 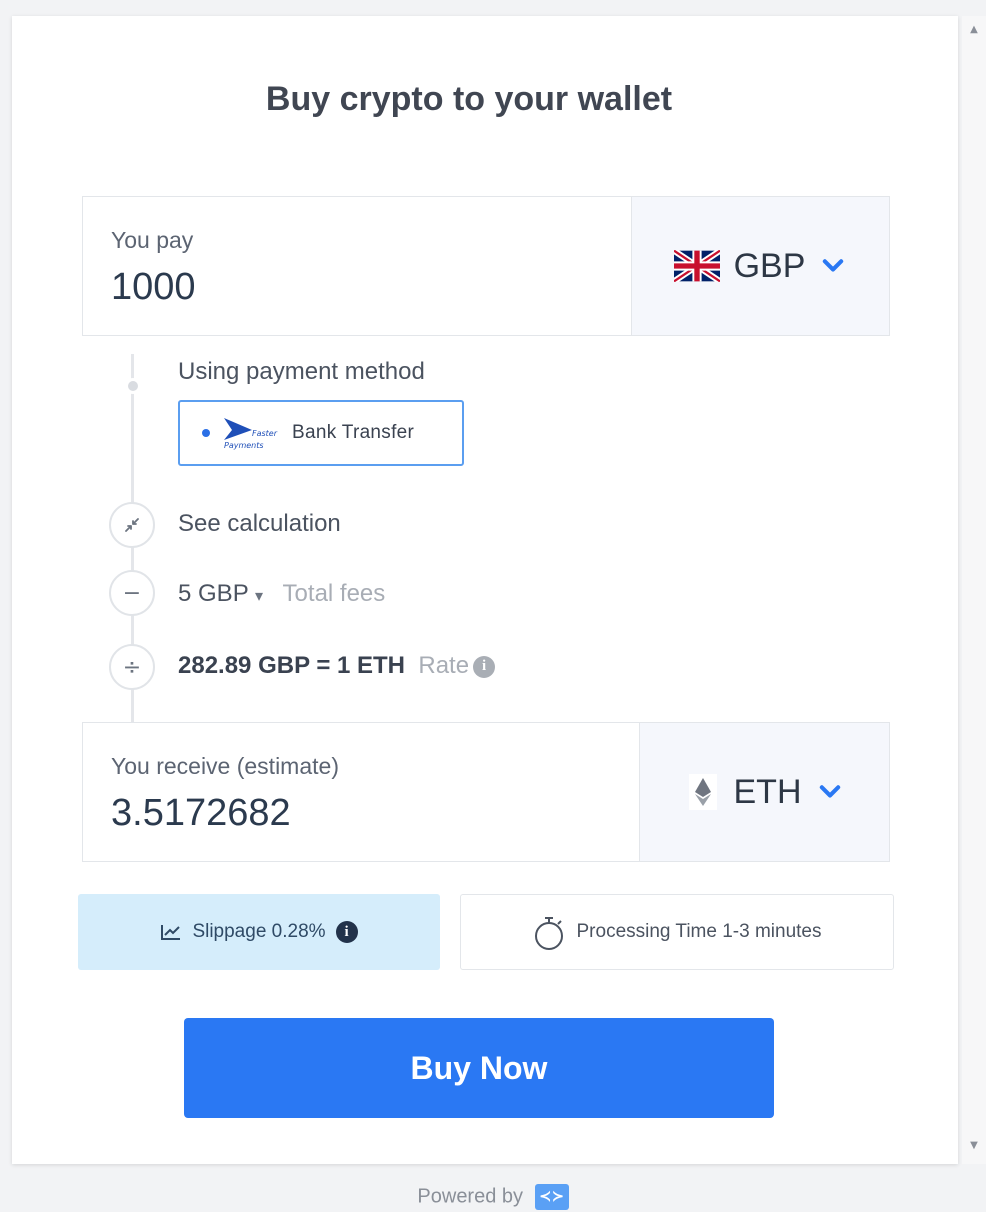 I want to click on payment-method-label: Using payment method, so click(x=301, y=371).